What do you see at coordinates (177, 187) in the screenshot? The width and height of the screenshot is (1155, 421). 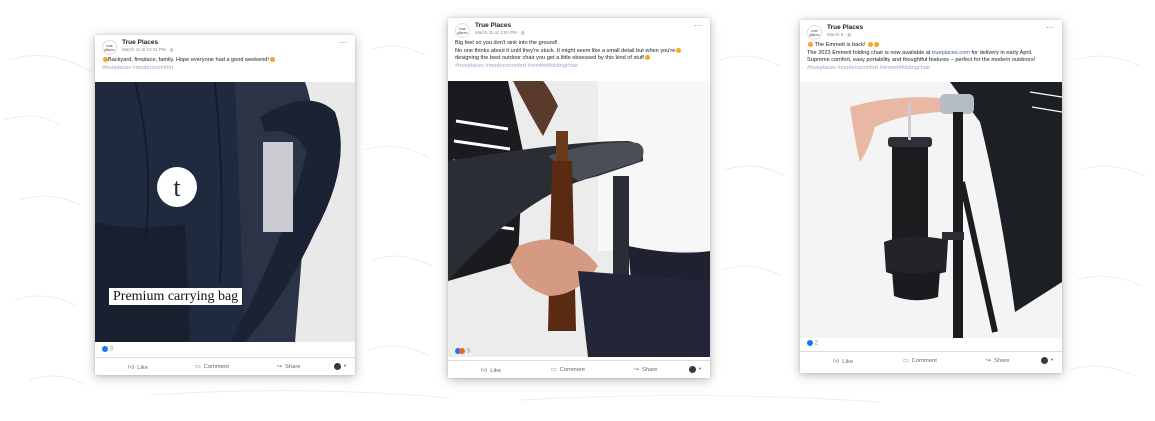 I see `svg-text: t` at bounding box center [177, 187].